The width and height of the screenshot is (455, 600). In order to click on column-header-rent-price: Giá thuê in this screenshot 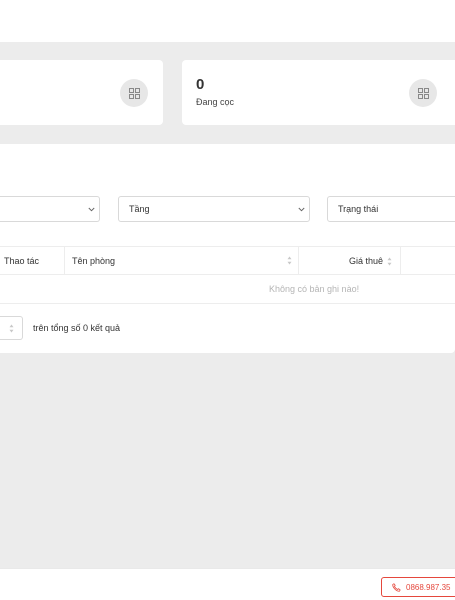, I will do `click(370, 261)`.